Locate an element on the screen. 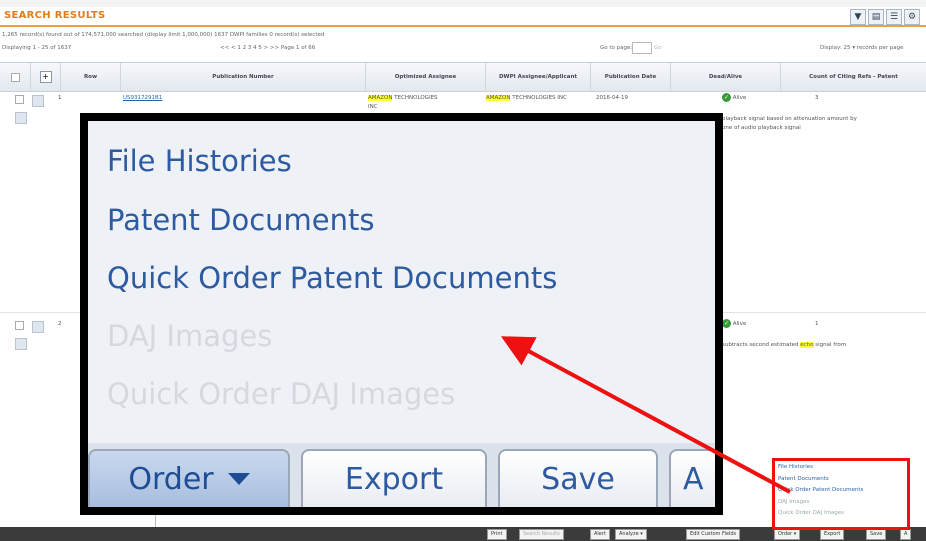 Image resolution: width=926 pixels, height=541 pixels. arrow-line is located at coordinates (645, 415).